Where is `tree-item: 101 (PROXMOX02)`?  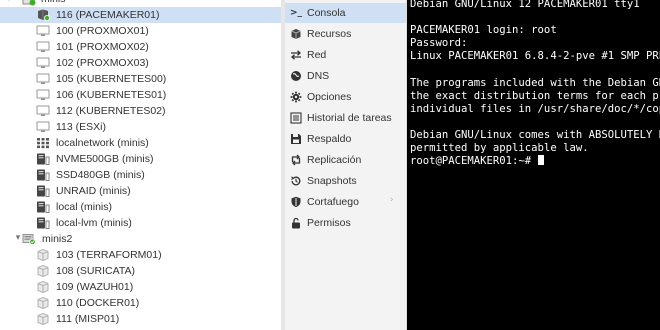 tree-item: 101 (PROXMOX02) is located at coordinates (140, 47).